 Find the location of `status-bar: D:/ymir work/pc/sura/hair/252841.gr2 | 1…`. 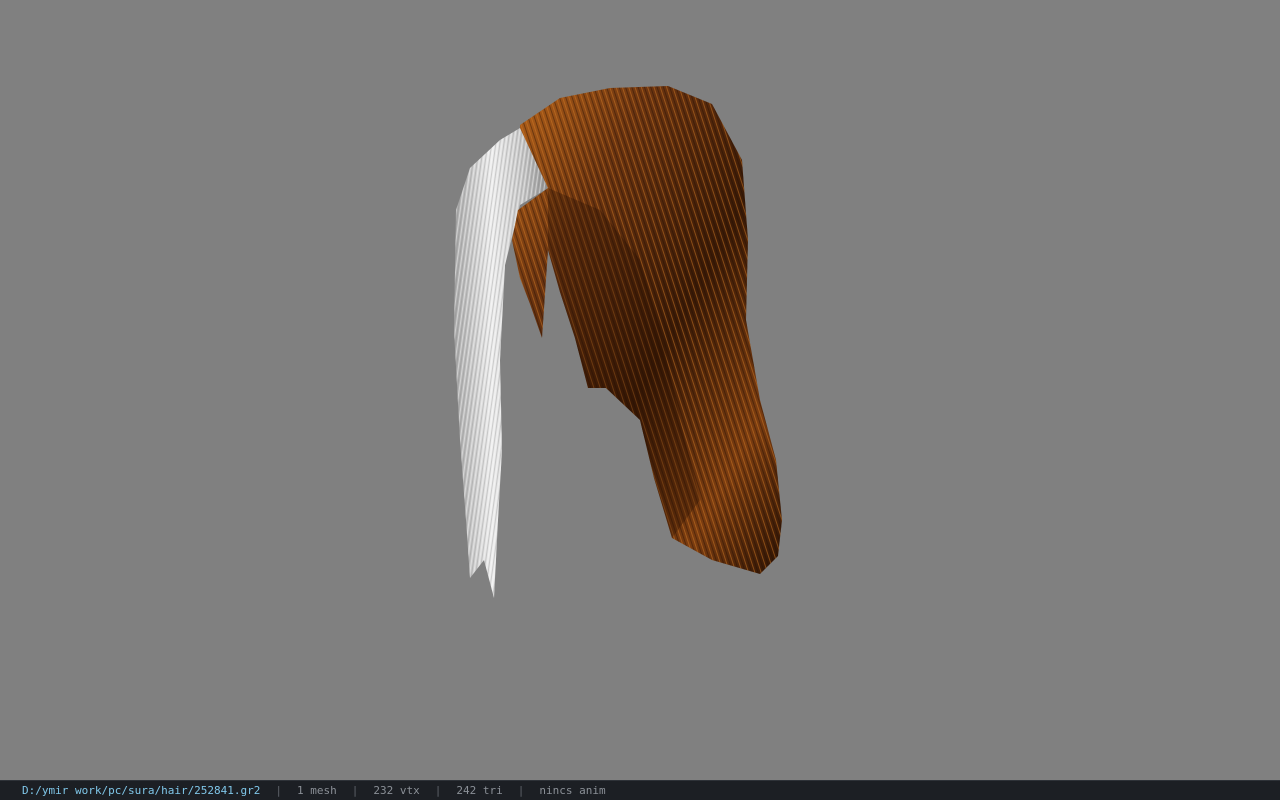

status-bar: D:/ymir work/pc/sura/hair/252841.gr2 | 1… is located at coordinates (640, 790).